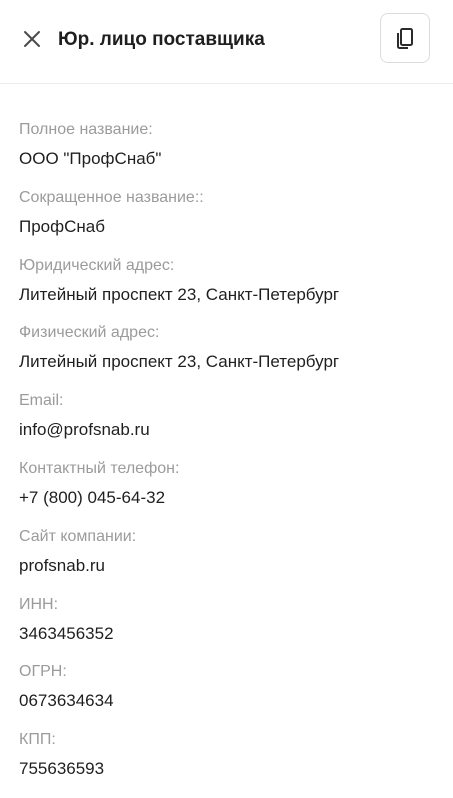 This screenshot has height=798, width=453. I want to click on field-full-name: Полное название: ООО "ПрофСнаб", so click(229, 154).